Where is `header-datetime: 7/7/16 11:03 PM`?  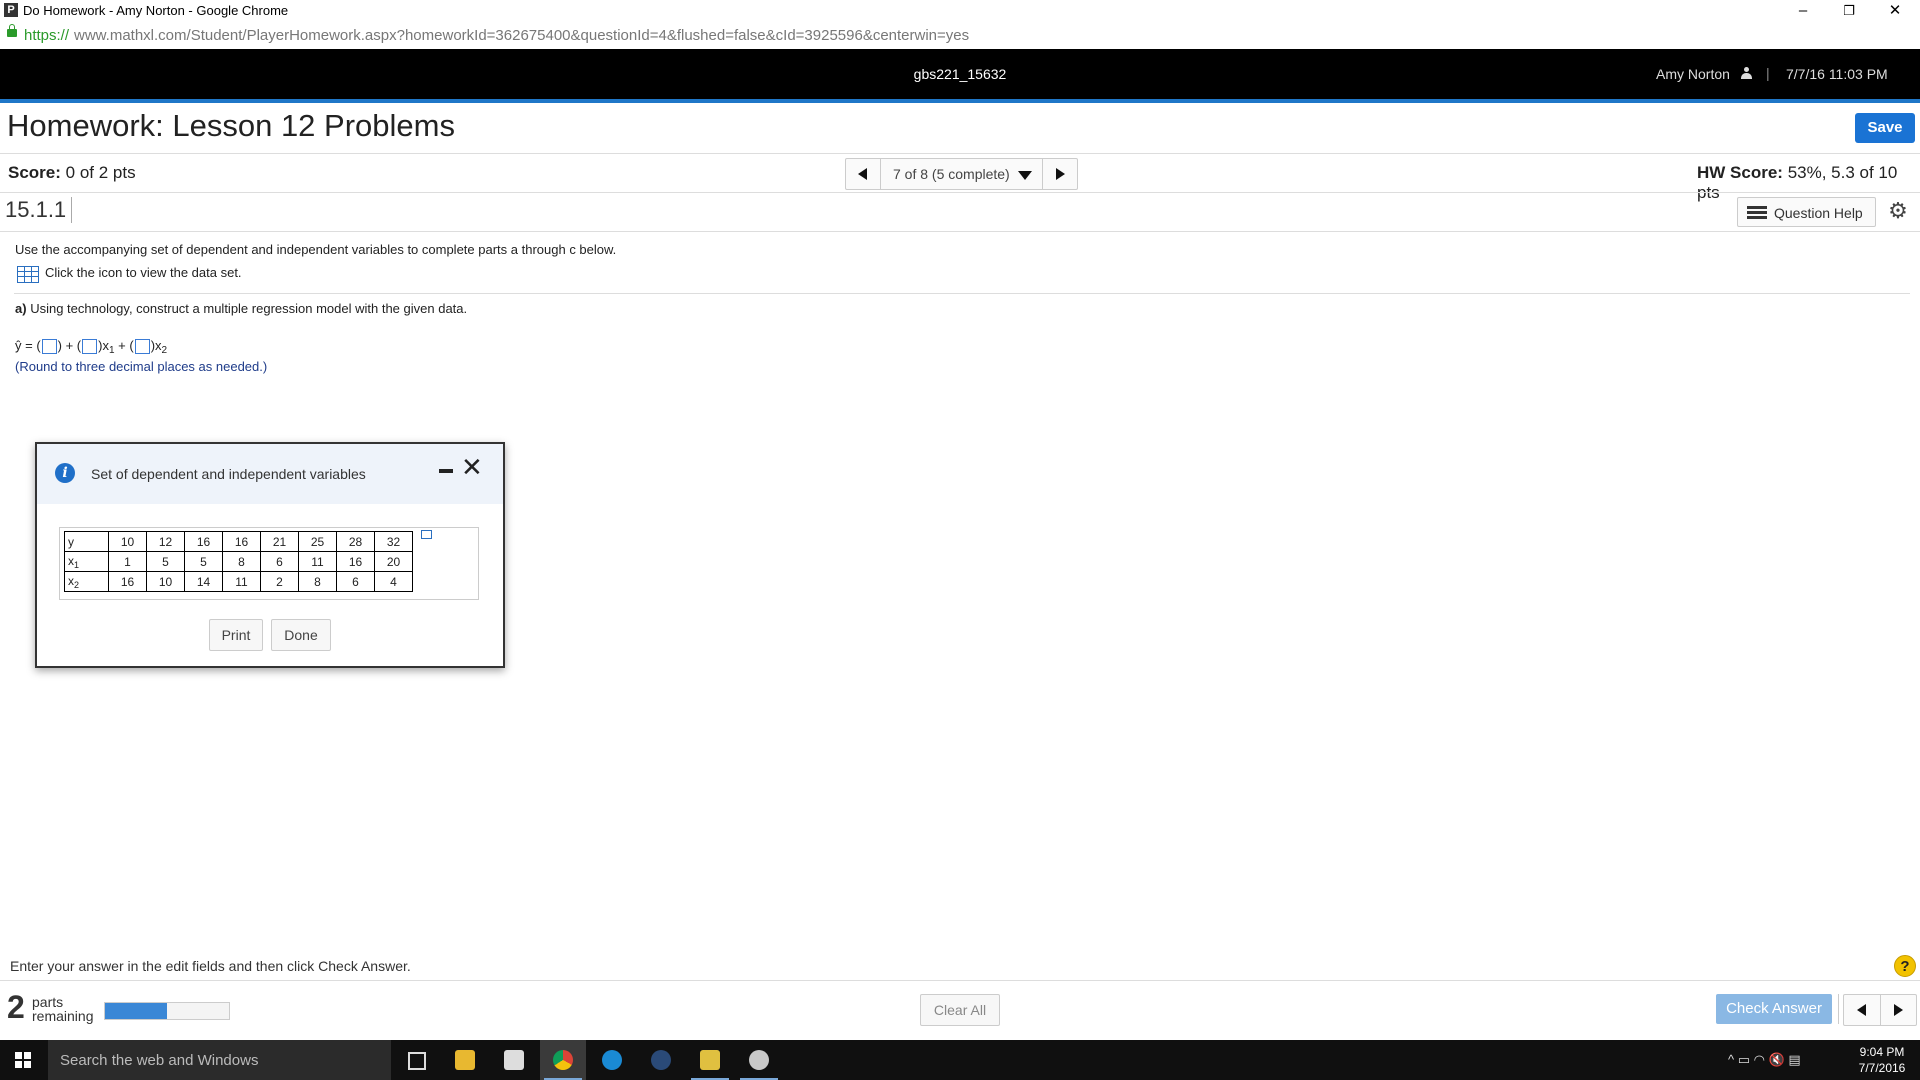
header-datetime: 7/7/16 11:03 PM is located at coordinates (1837, 74).